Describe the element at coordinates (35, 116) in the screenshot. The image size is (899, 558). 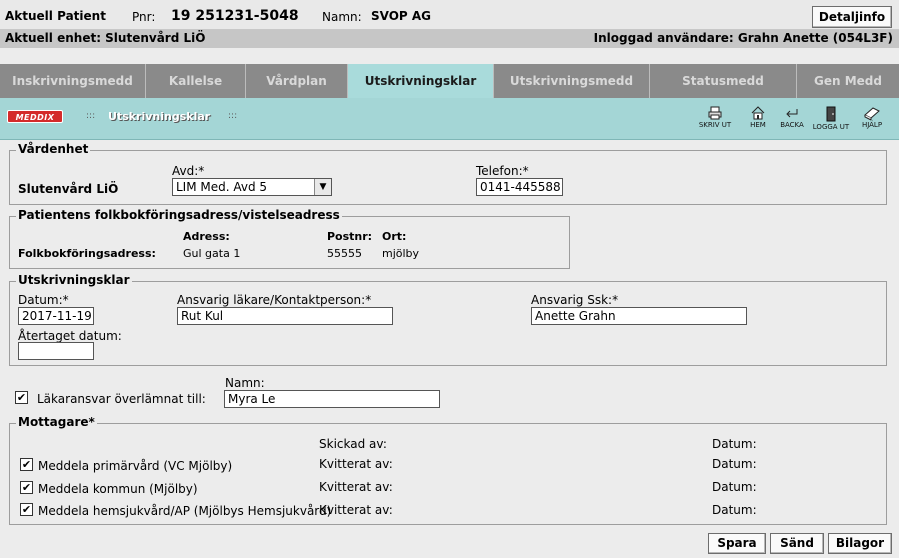
I see `meddix-logo: MEDDIX` at that location.